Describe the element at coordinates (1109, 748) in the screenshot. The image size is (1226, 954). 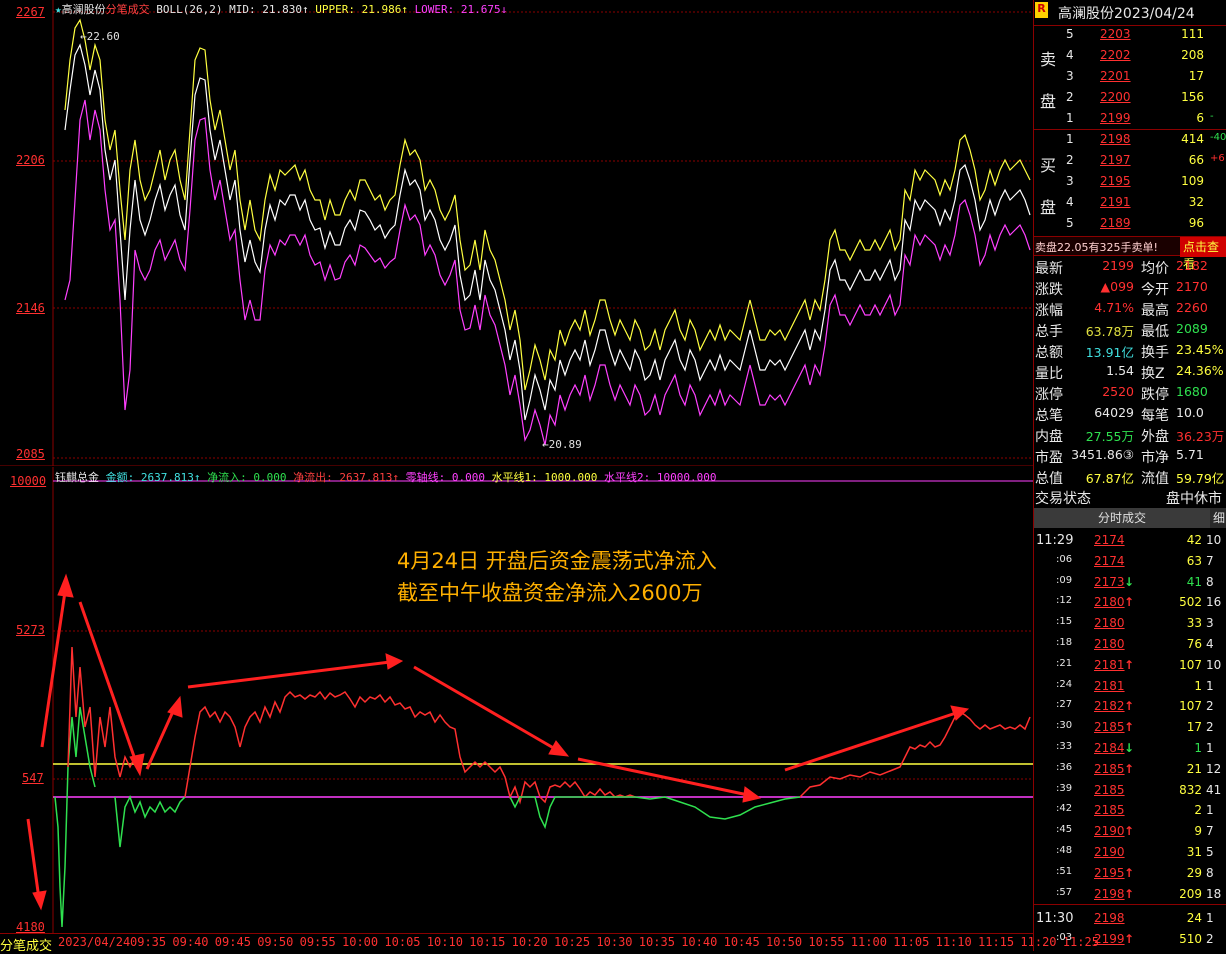
I see `trade-price: 2184` at that location.